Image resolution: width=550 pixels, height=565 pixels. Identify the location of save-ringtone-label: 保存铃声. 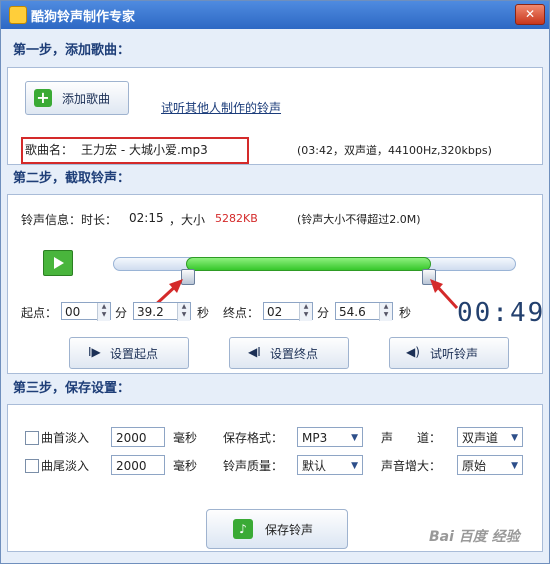
(289, 530).